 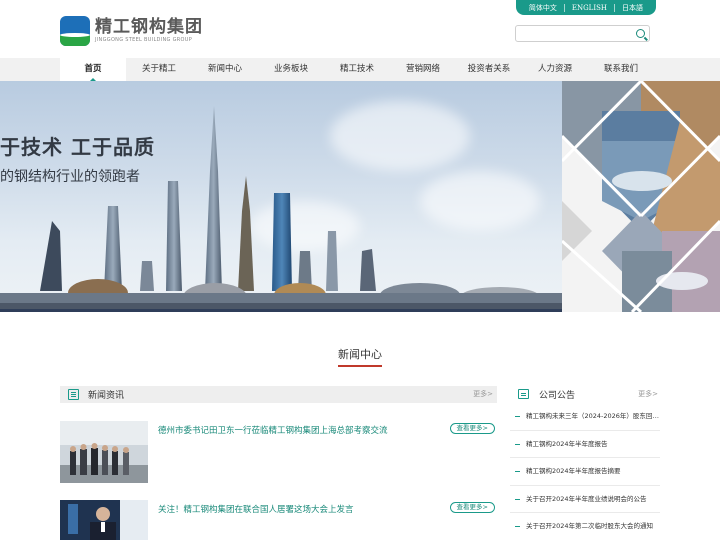 What do you see at coordinates (273, 430) in the screenshot?
I see `news-item-title: 德州市委书记田卫东一行莅临精工钢构集团上海总部考察交流` at bounding box center [273, 430].